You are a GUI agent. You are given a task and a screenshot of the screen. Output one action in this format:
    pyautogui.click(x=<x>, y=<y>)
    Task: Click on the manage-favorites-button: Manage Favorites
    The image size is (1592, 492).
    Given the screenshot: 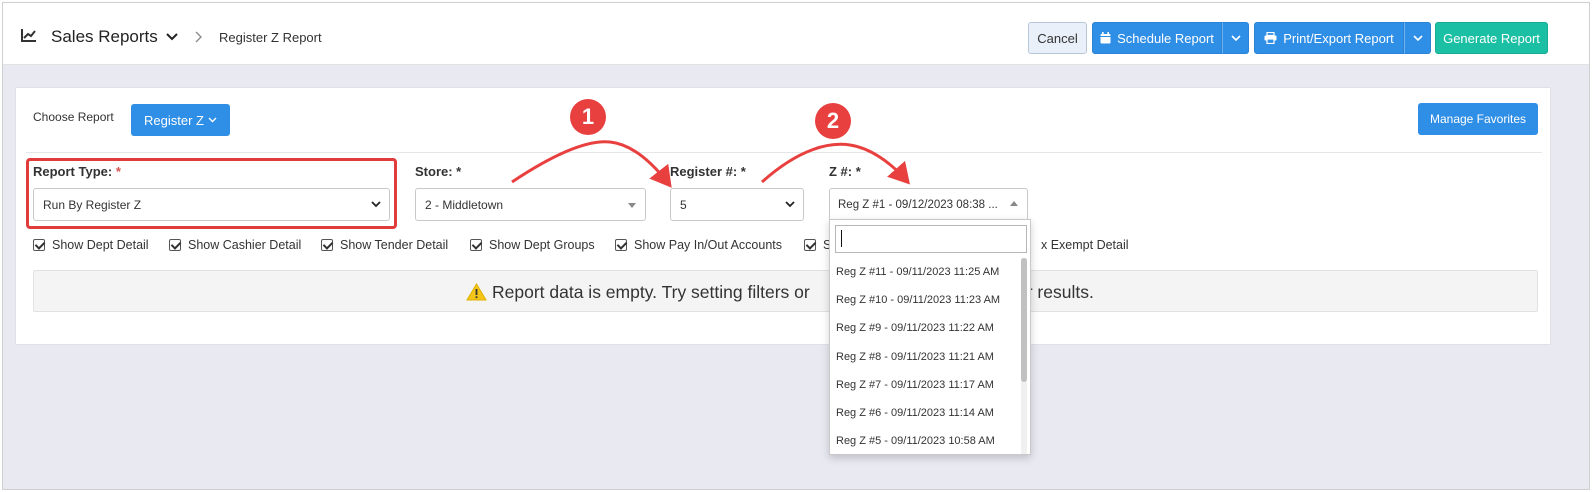 What is the action you would take?
    pyautogui.click(x=1478, y=119)
    